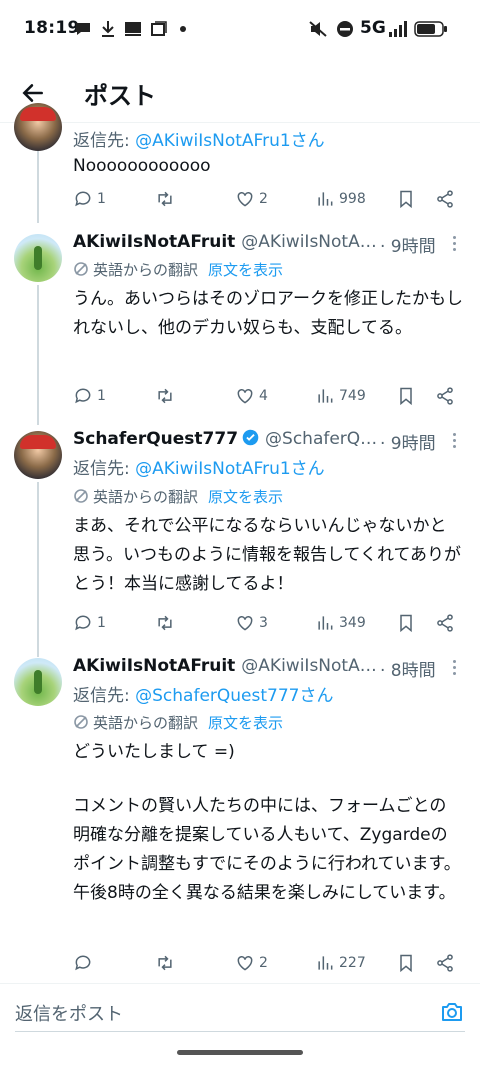 Image resolution: width=480 pixels, height=1067 pixels. What do you see at coordinates (408, 671) in the screenshot?
I see `post-time: · 8時間` at bounding box center [408, 671].